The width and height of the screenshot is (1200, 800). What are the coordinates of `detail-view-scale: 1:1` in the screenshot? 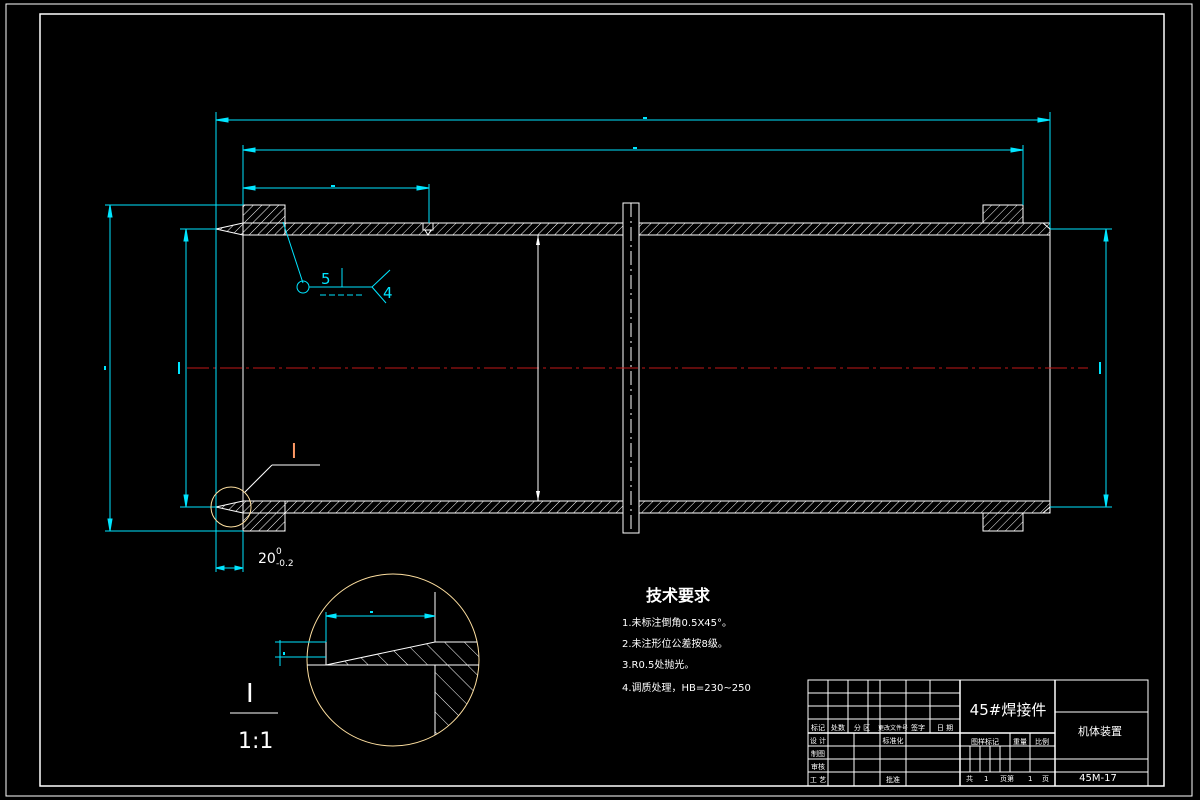 It's located at (255, 741).